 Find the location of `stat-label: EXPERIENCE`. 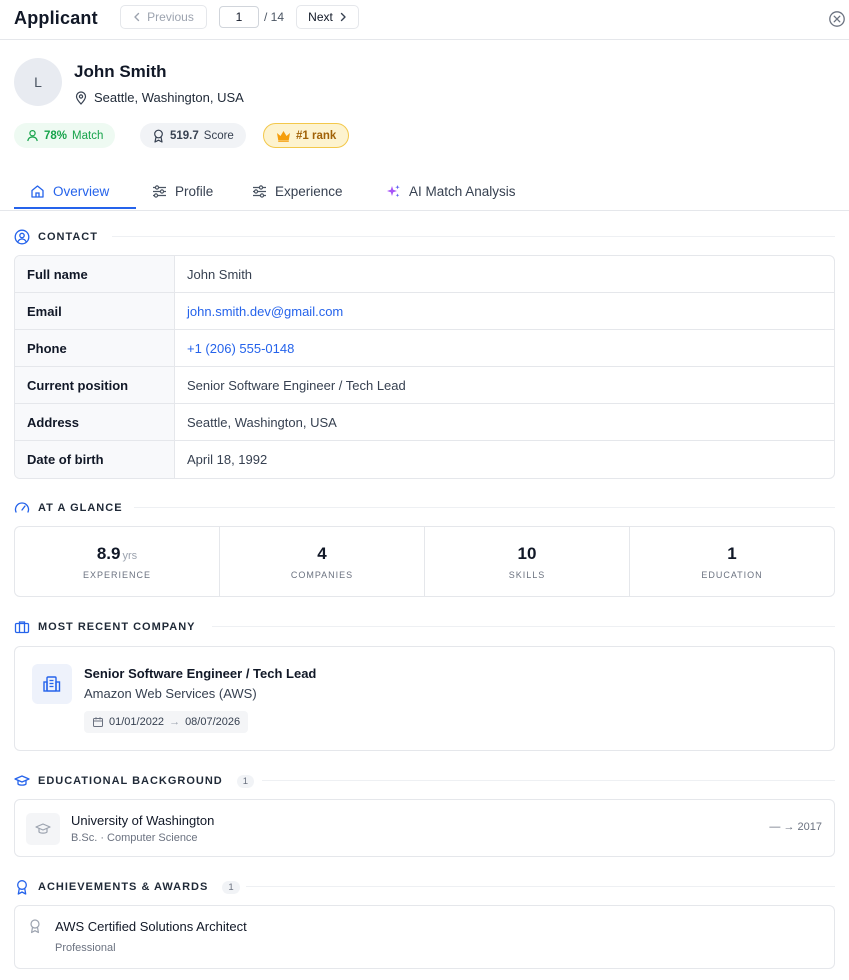

stat-label: EXPERIENCE is located at coordinates (117, 574).